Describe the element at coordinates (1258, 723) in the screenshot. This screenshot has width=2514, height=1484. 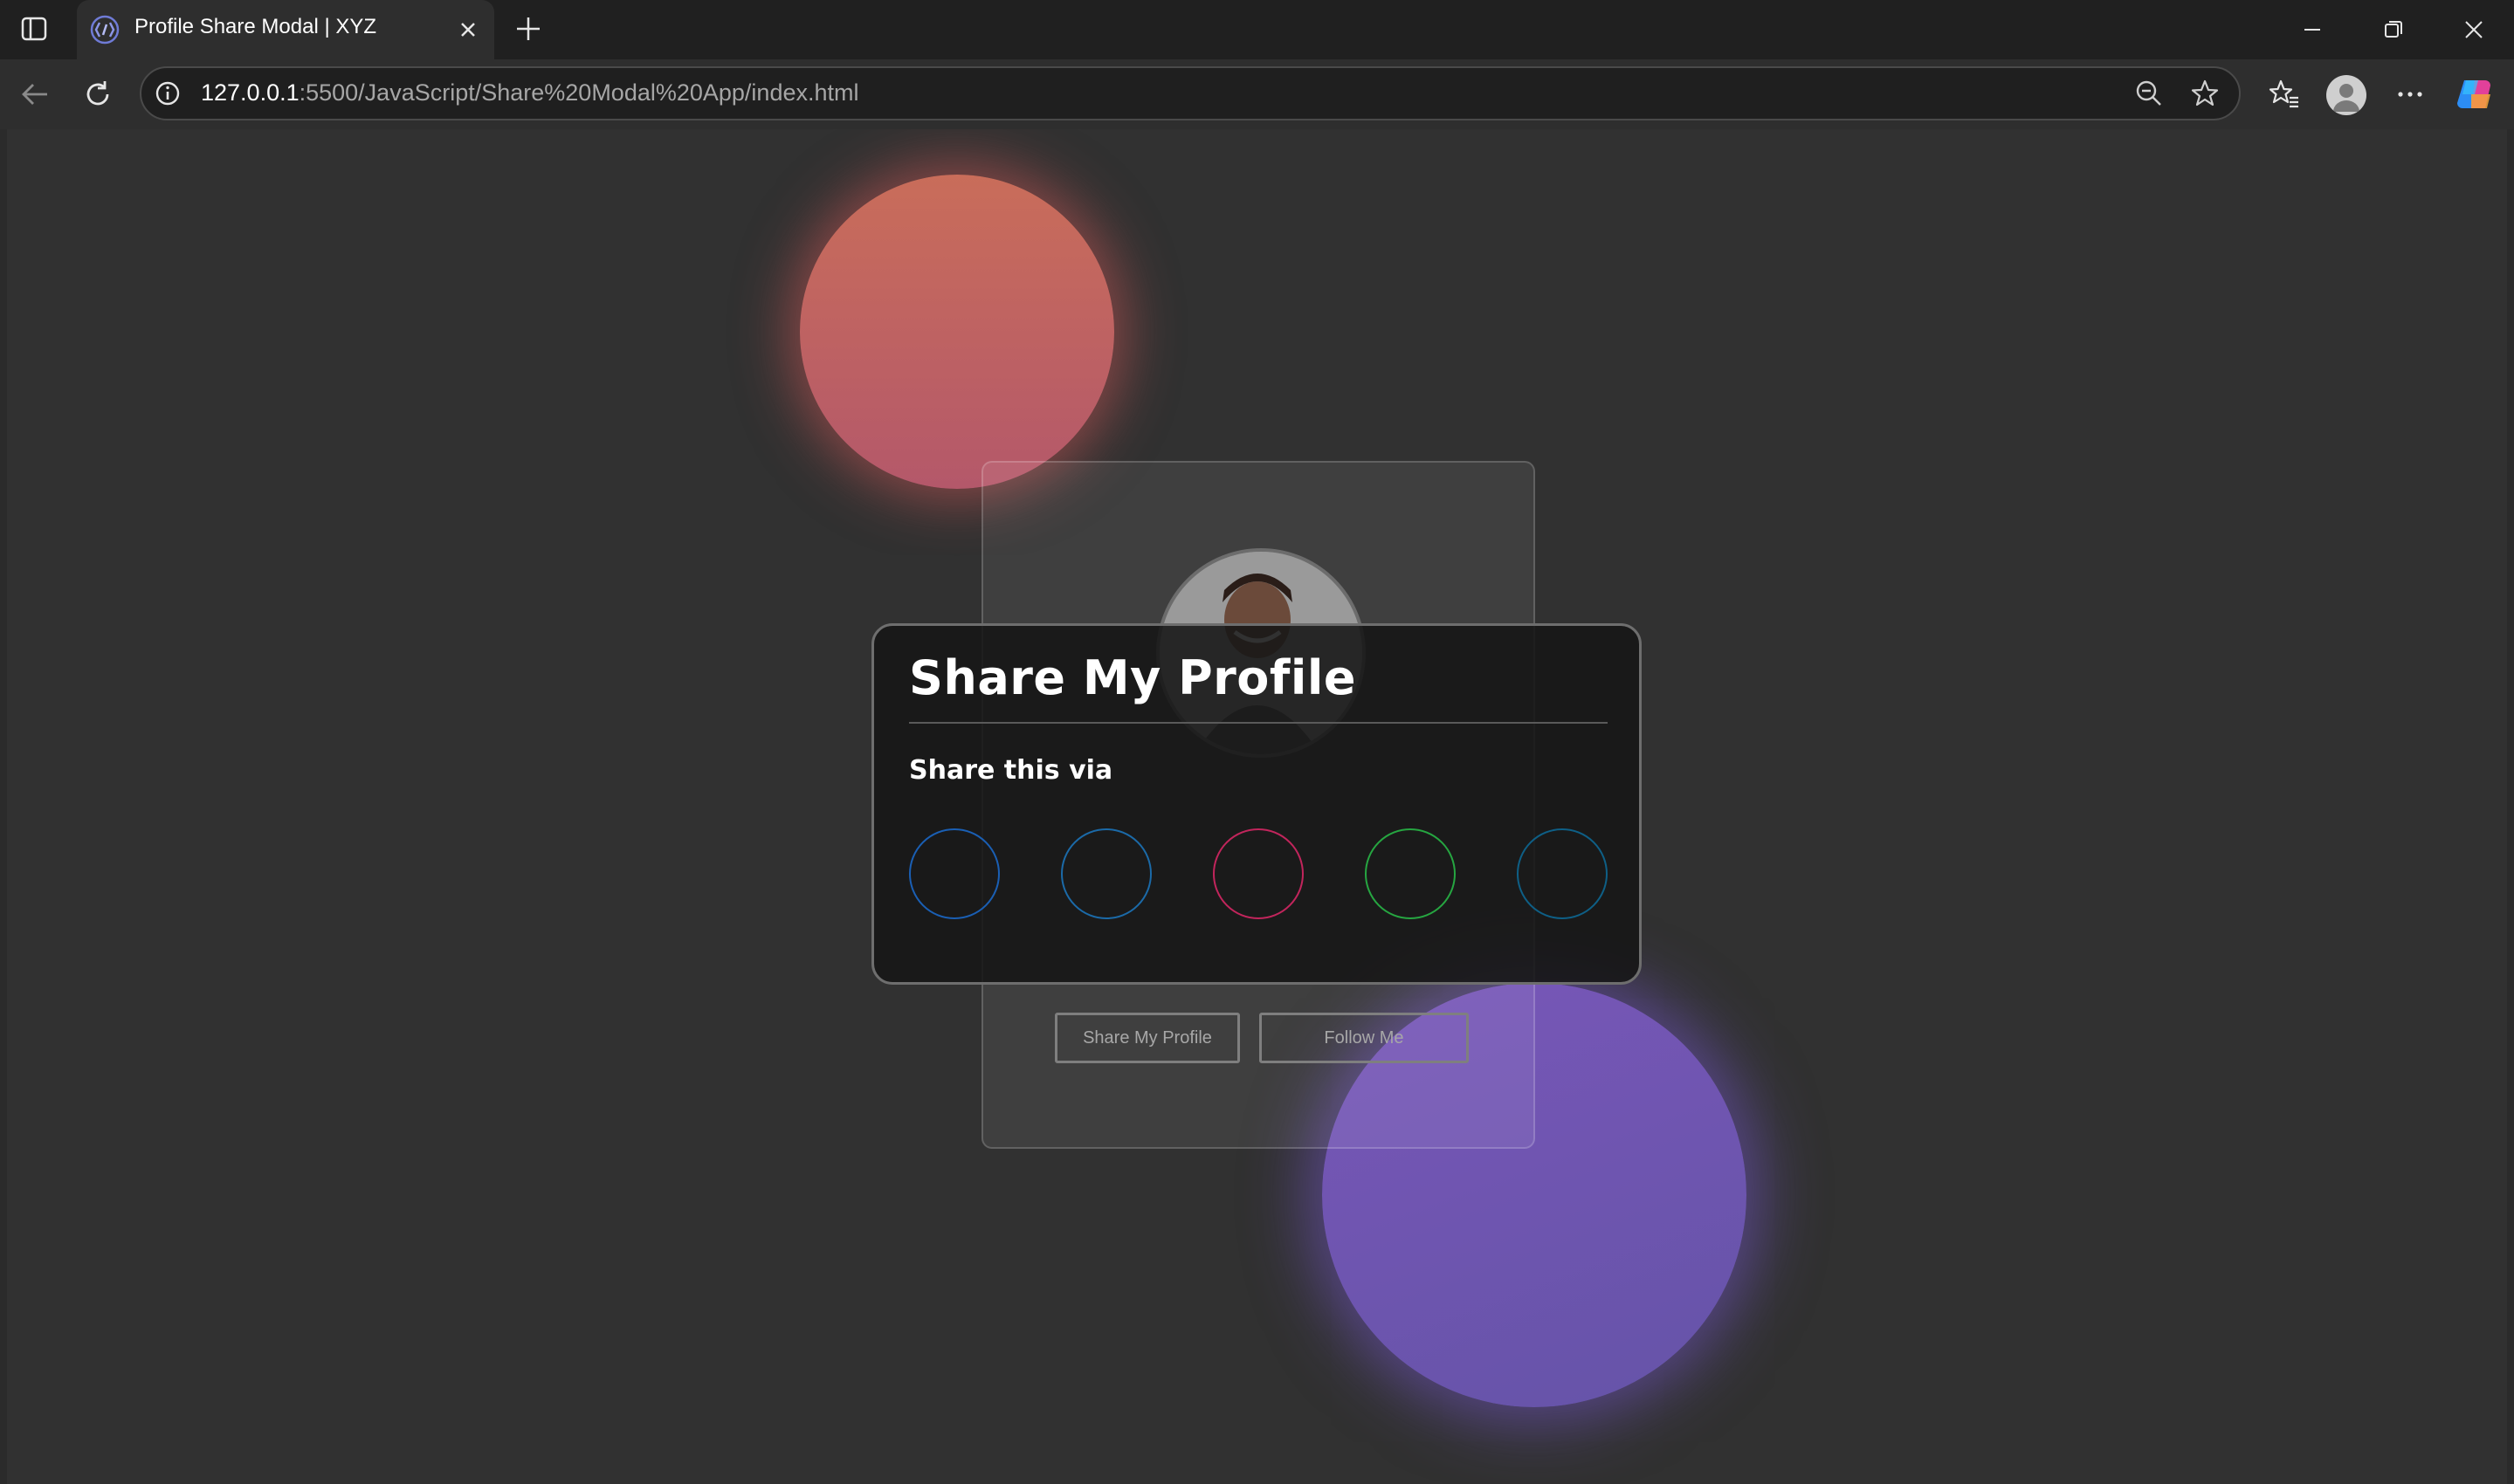
I see `modal-divider` at that location.